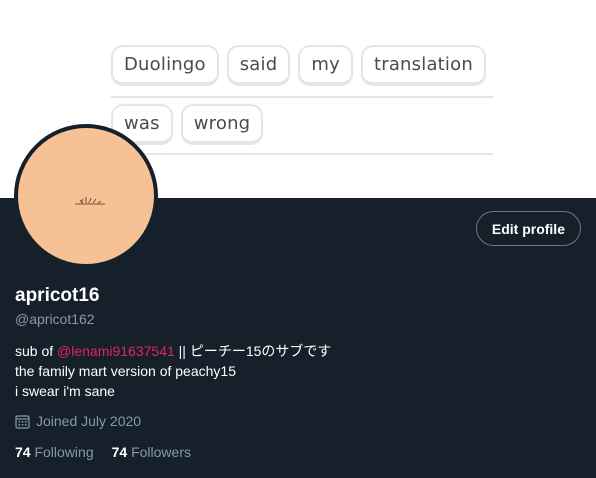 The height and width of the screenshot is (478, 596). What do you see at coordinates (22, 421) in the screenshot?
I see `calendar-icon` at bounding box center [22, 421].